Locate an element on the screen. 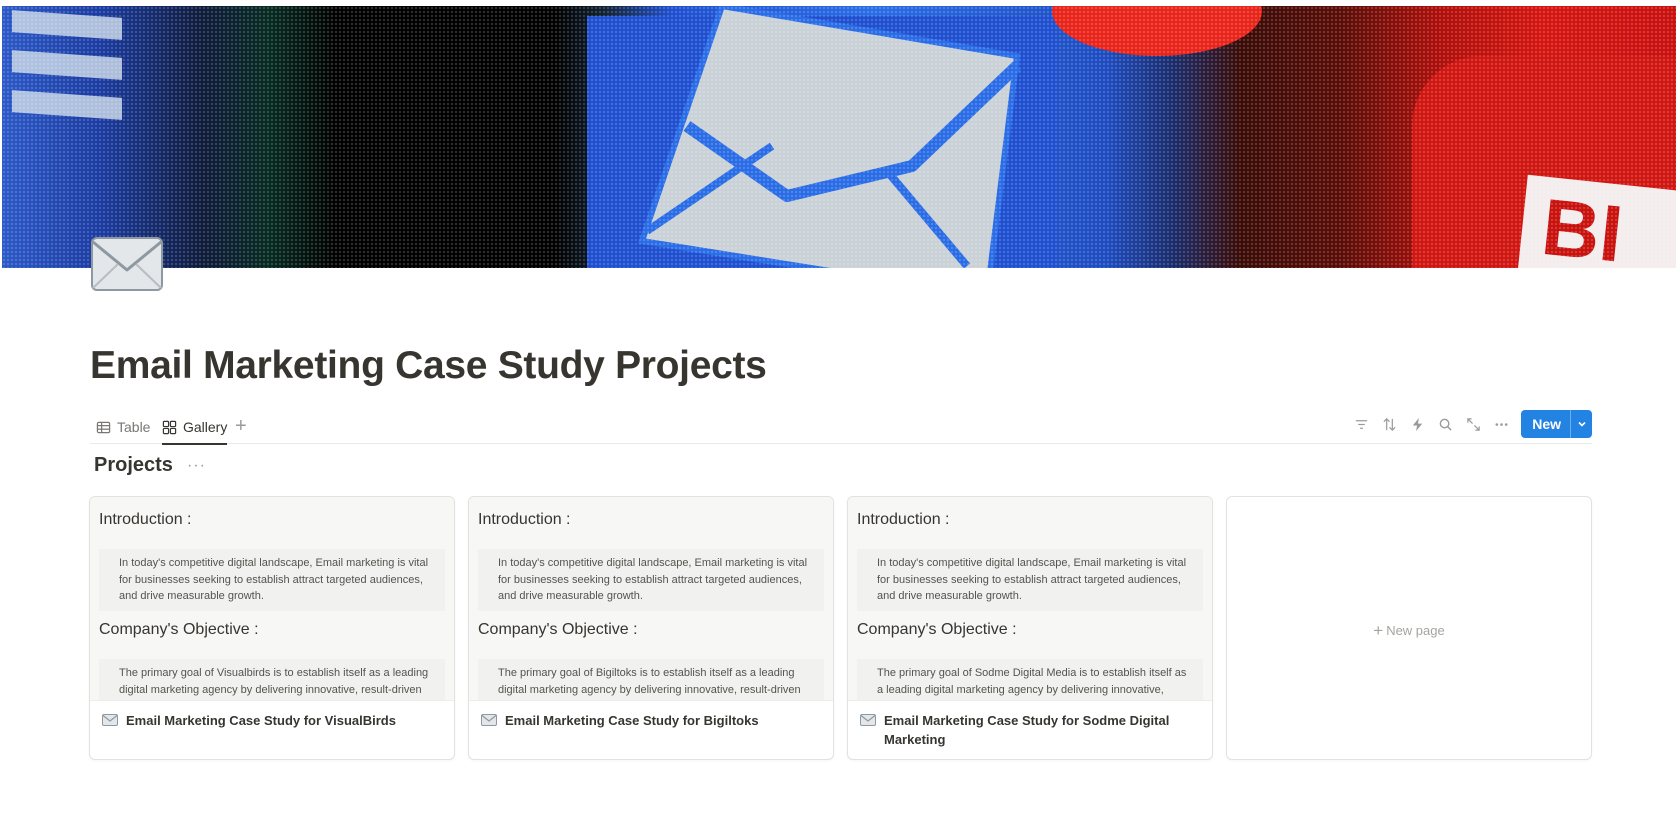 This screenshot has height=826, width=1676. filter-button is located at coordinates (1361, 424).